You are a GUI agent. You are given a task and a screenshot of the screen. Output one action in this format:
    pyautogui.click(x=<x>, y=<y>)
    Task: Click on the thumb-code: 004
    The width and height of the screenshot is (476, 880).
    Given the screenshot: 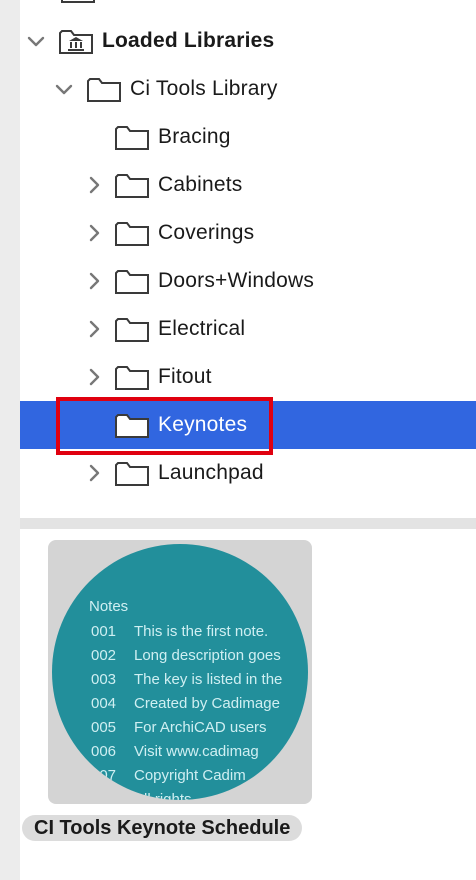 What is the action you would take?
    pyautogui.click(x=104, y=703)
    